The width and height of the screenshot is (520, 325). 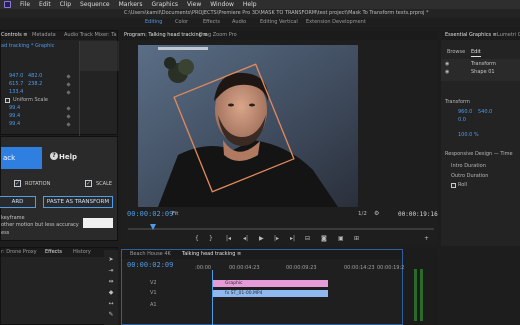 I want to click on track-button: ack, so click(x=21, y=158).